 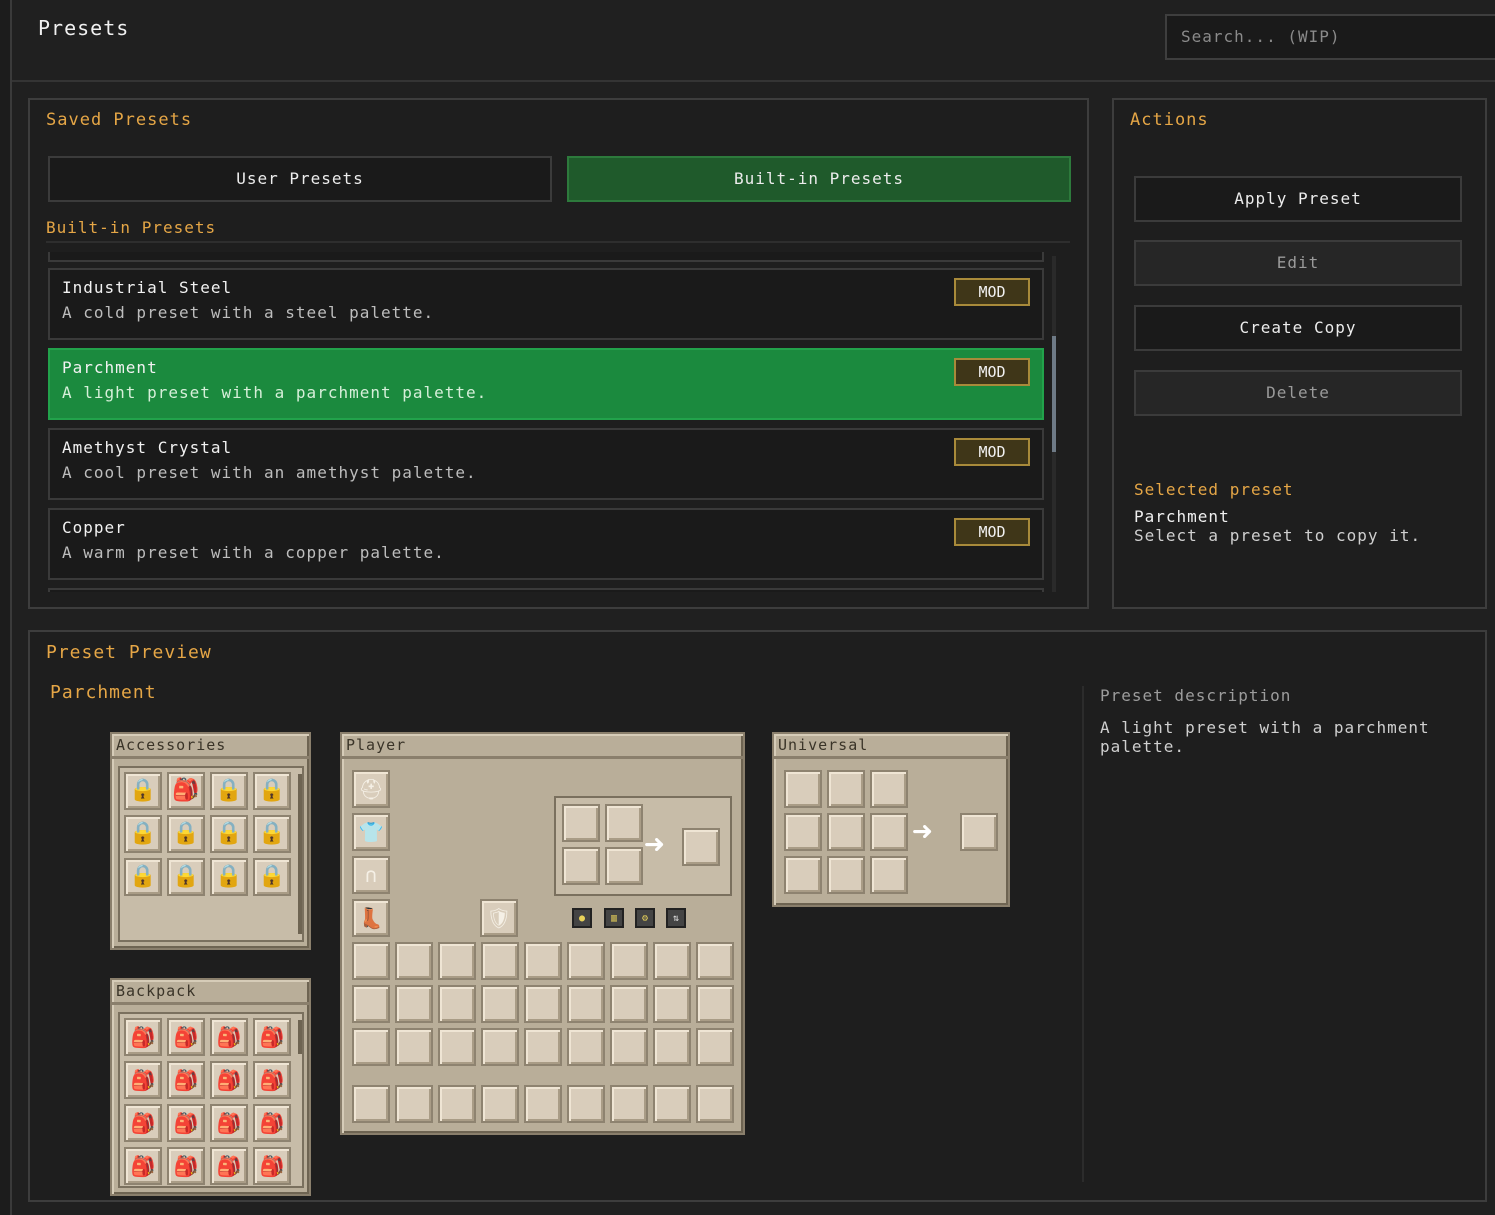 I want to click on backpack-grid: 🎒 🎒 🎒 🎒 🎒 🎒 🎒 🎒 🎒 🎒 🎒 🎒 🎒 🎒 🎒 🎒, so click(x=211, y=1100).